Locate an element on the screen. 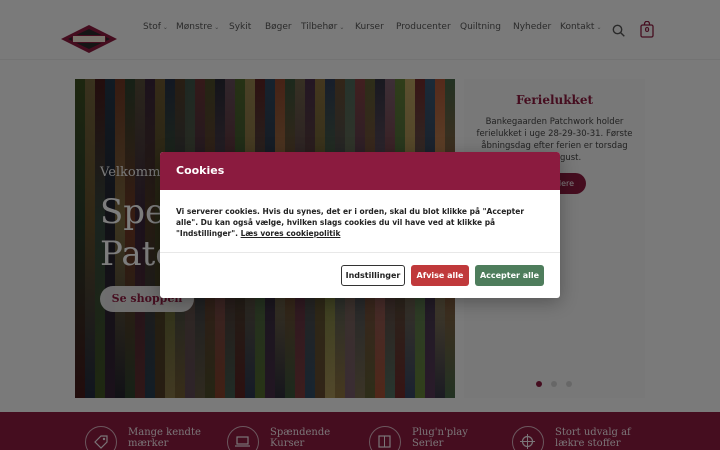 This screenshot has height=450, width=720. reject-all-button: Afvise alle is located at coordinates (440, 275).